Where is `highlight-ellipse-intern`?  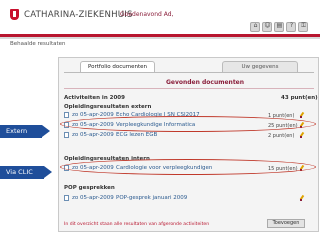
highlight-ellipse-intern is located at coordinates (188, 167).